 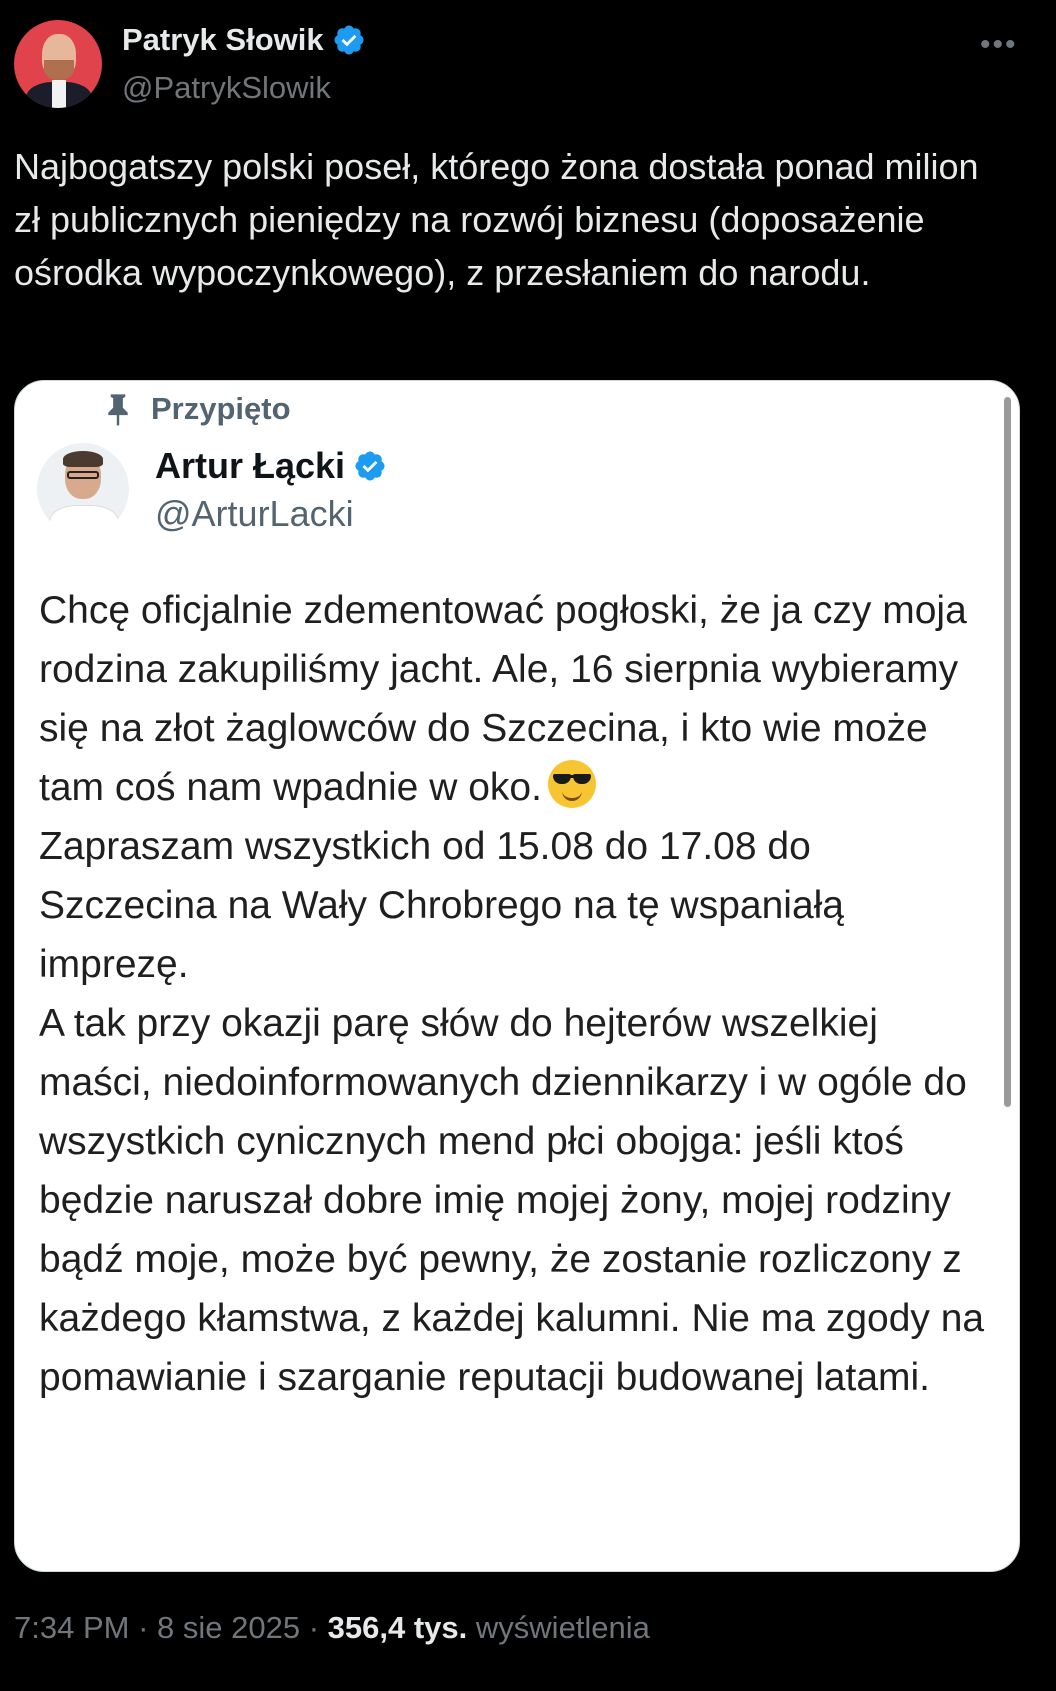 I want to click on verified-badge-icon, so click(x=349, y=40).